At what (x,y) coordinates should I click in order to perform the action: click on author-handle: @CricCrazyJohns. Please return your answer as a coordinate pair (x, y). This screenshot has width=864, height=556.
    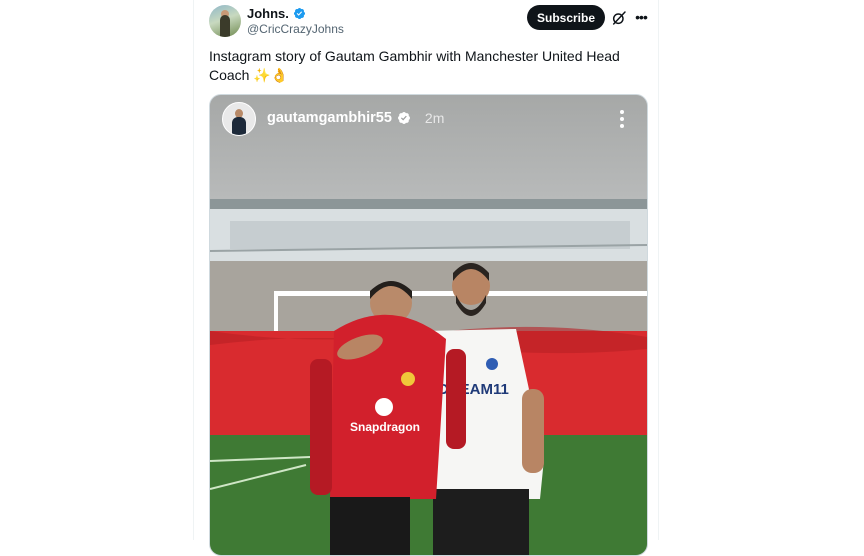
    Looking at the image, I should click on (295, 29).